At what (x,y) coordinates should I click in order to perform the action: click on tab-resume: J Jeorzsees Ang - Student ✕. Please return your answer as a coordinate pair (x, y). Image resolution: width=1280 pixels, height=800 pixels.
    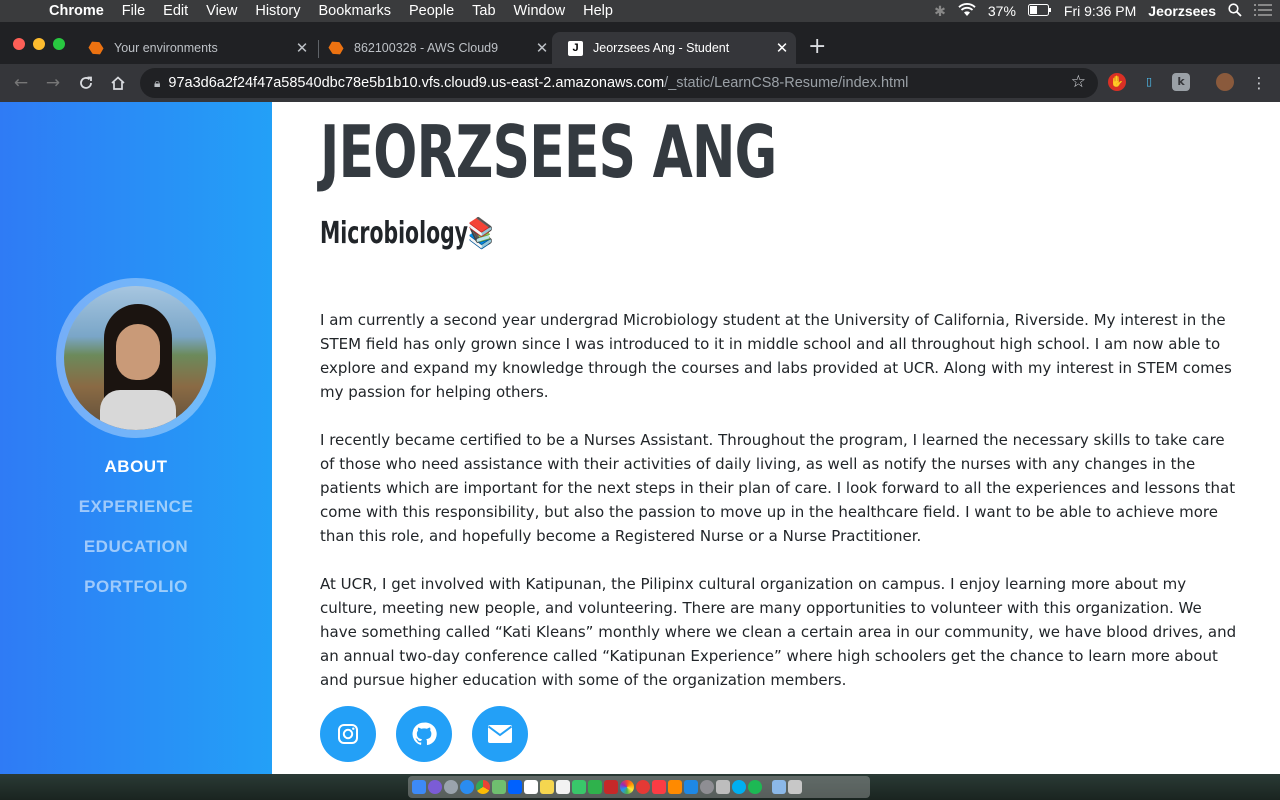
    Looking at the image, I should click on (674, 48).